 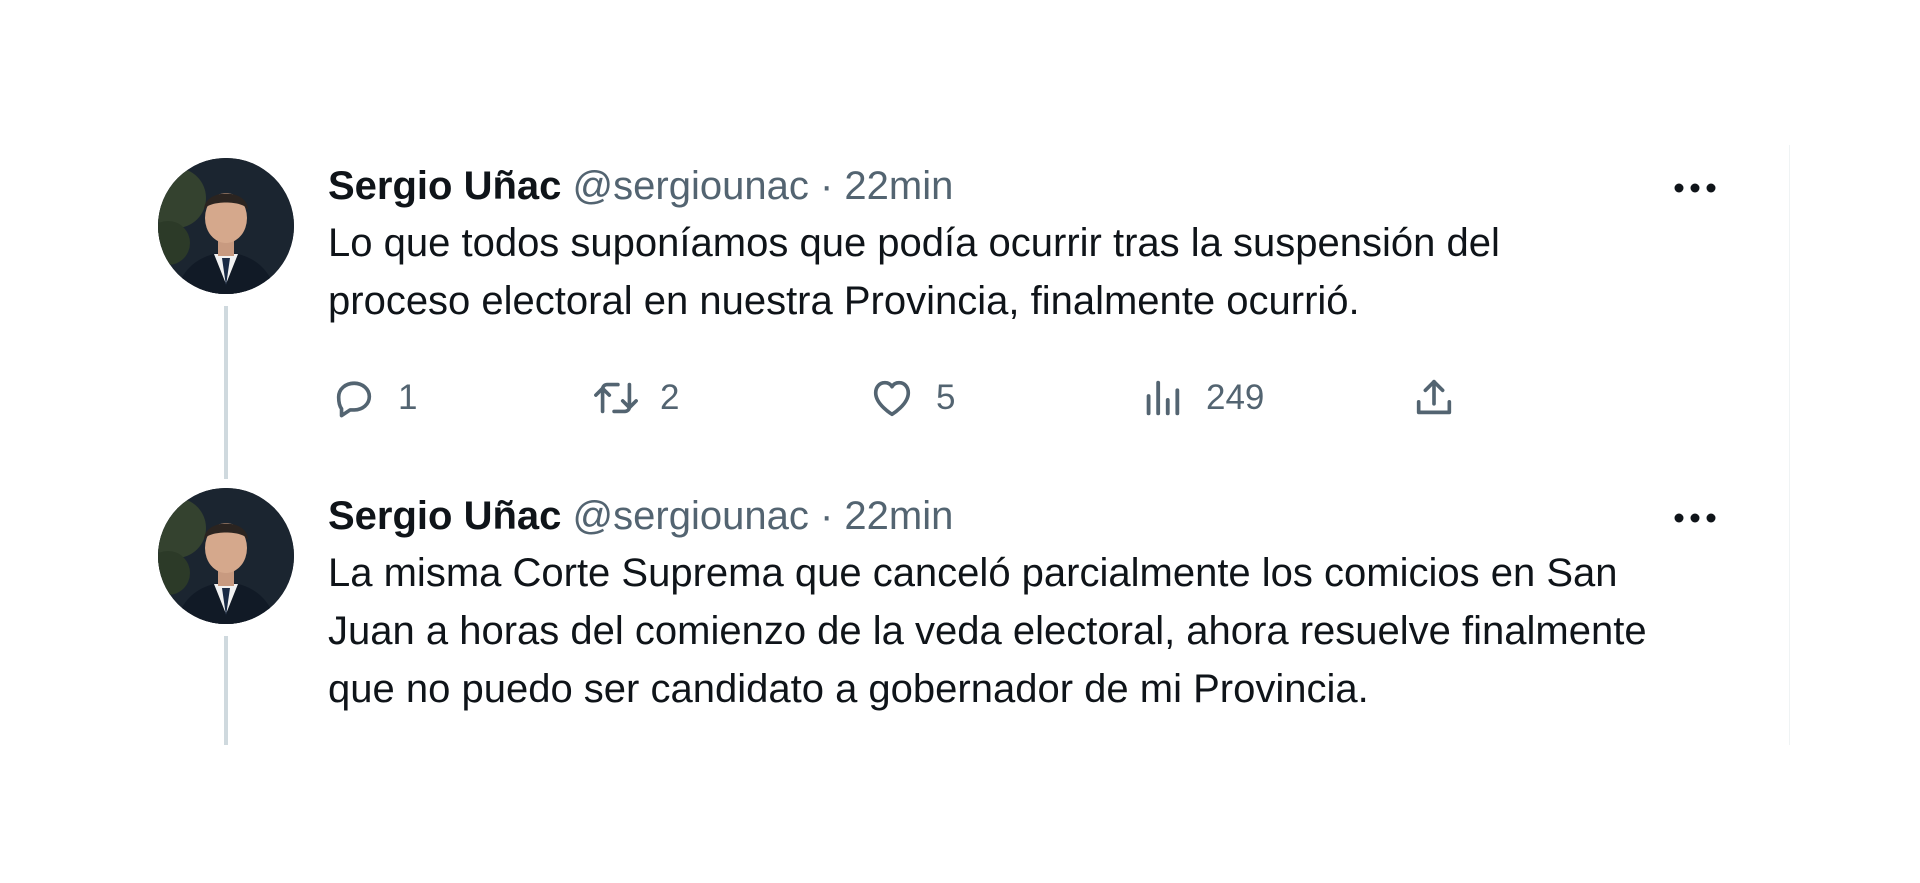 What do you see at coordinates (670, 397) in the screenshot?
I see `retweet-count: 2` at bounding box center [670, 397].